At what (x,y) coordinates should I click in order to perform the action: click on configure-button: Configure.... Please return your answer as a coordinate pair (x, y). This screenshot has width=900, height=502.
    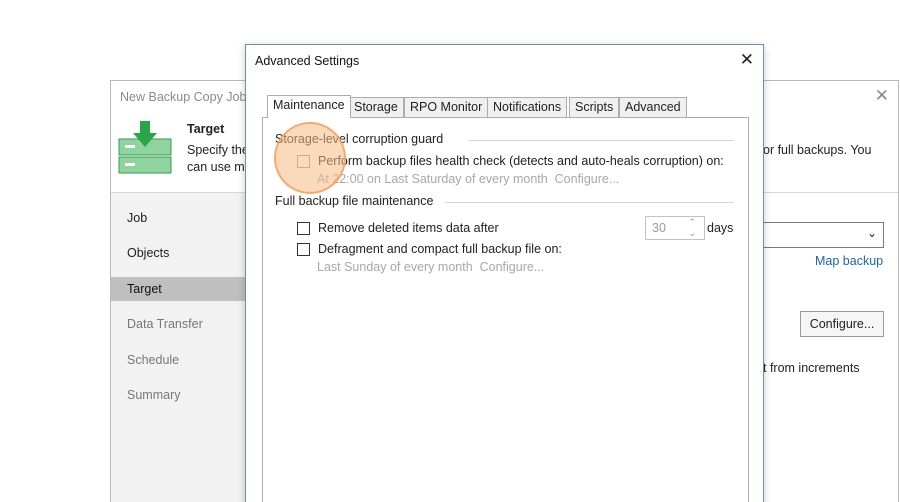
    Looking at the image, I should click on (842, 324).